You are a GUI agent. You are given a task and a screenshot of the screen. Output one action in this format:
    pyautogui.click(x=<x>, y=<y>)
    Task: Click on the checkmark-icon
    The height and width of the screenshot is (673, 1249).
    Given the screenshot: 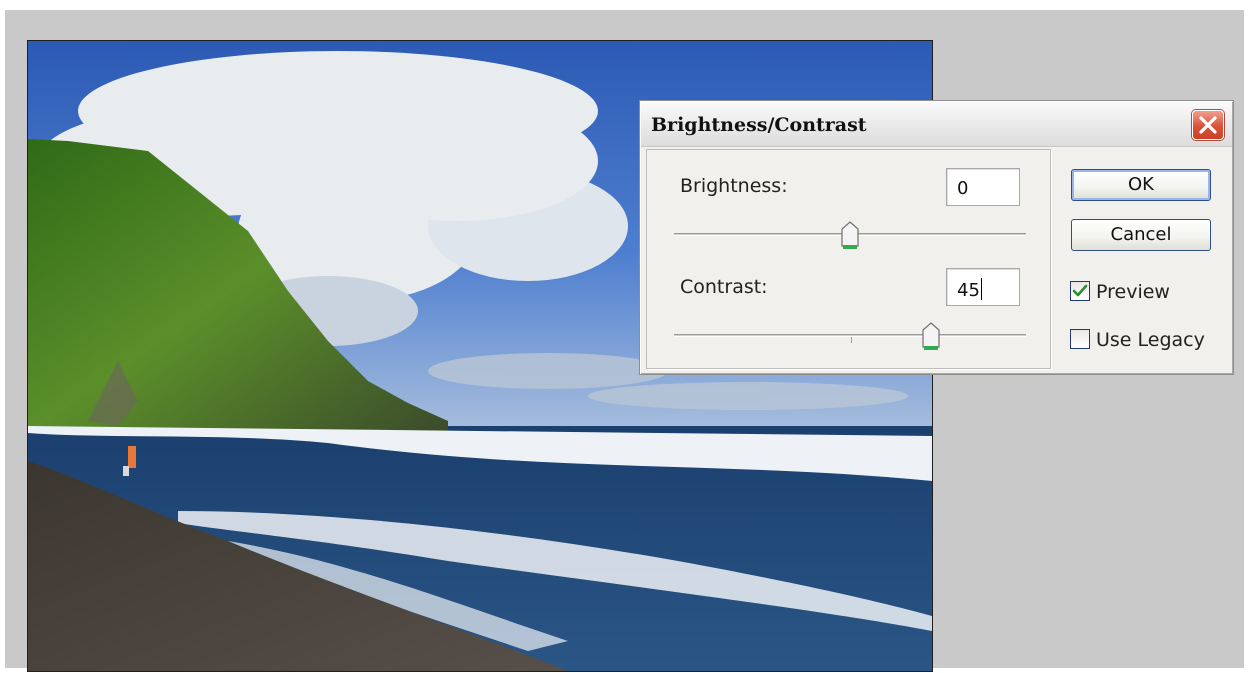 What is the action you would take?
    pyautogui.click(x=1080, y=290)
    